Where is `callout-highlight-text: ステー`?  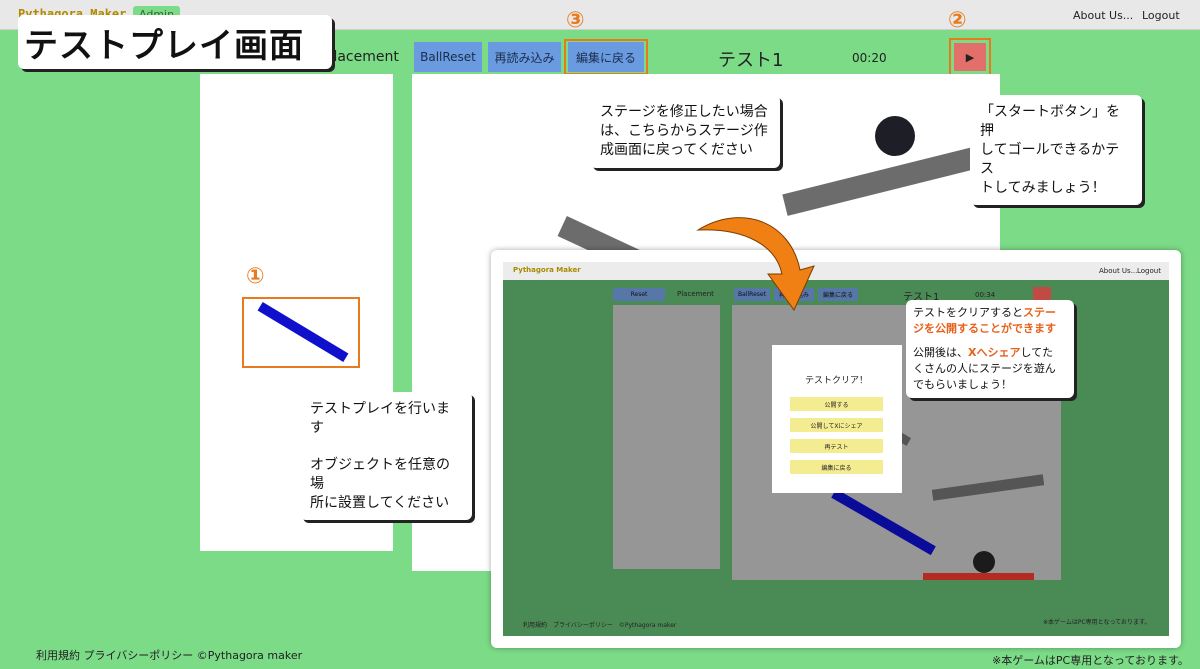
callout-highlight-text: ステー is located at coordinates (1039, 312).